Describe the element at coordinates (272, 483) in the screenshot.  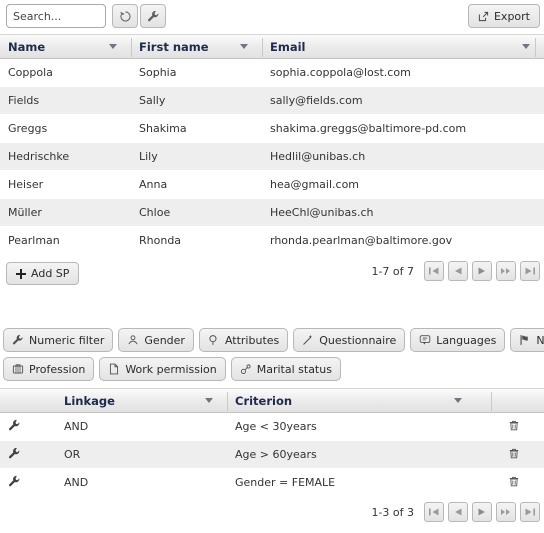
I see `table-row: AND Gender = FEMALE` at that location.